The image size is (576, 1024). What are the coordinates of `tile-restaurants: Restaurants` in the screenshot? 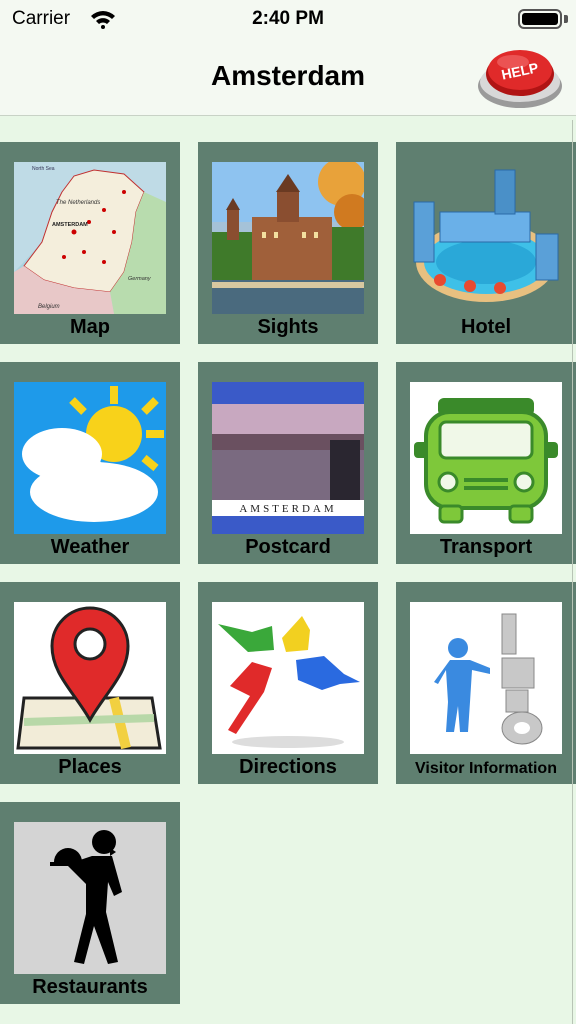 It's located at (90, 903).